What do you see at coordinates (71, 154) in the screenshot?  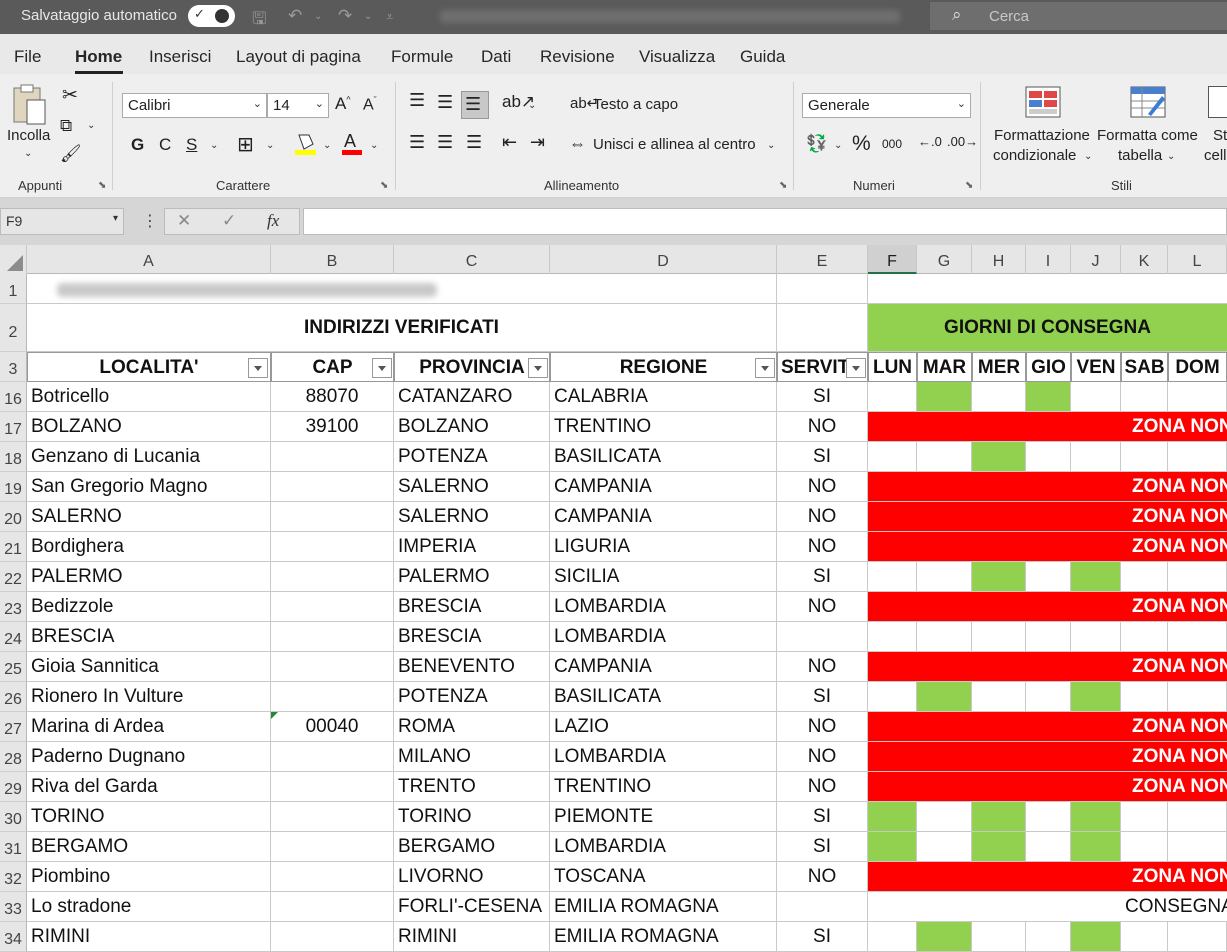 I see `format-painter-icon: 🖌` at bounding box center [71, 154].